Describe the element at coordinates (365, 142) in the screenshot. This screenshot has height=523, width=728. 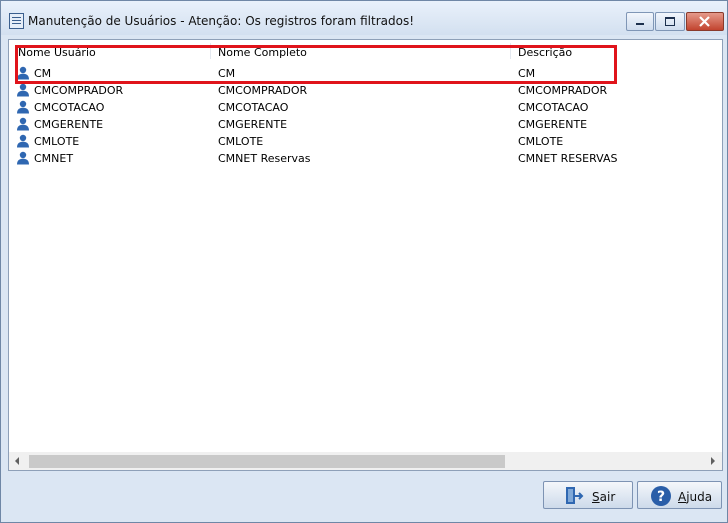
I see `list-row: CMLOTE CMLOTE CMLOTE` at that location.